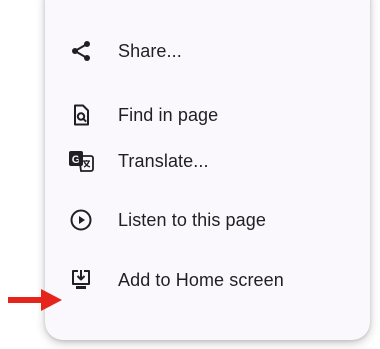 The image size is (380, 349). What do you see at coordinates (192, 219) in the screenshot?
I see `menu-item-label: Listen to this page` at bounding box center [192, 219].